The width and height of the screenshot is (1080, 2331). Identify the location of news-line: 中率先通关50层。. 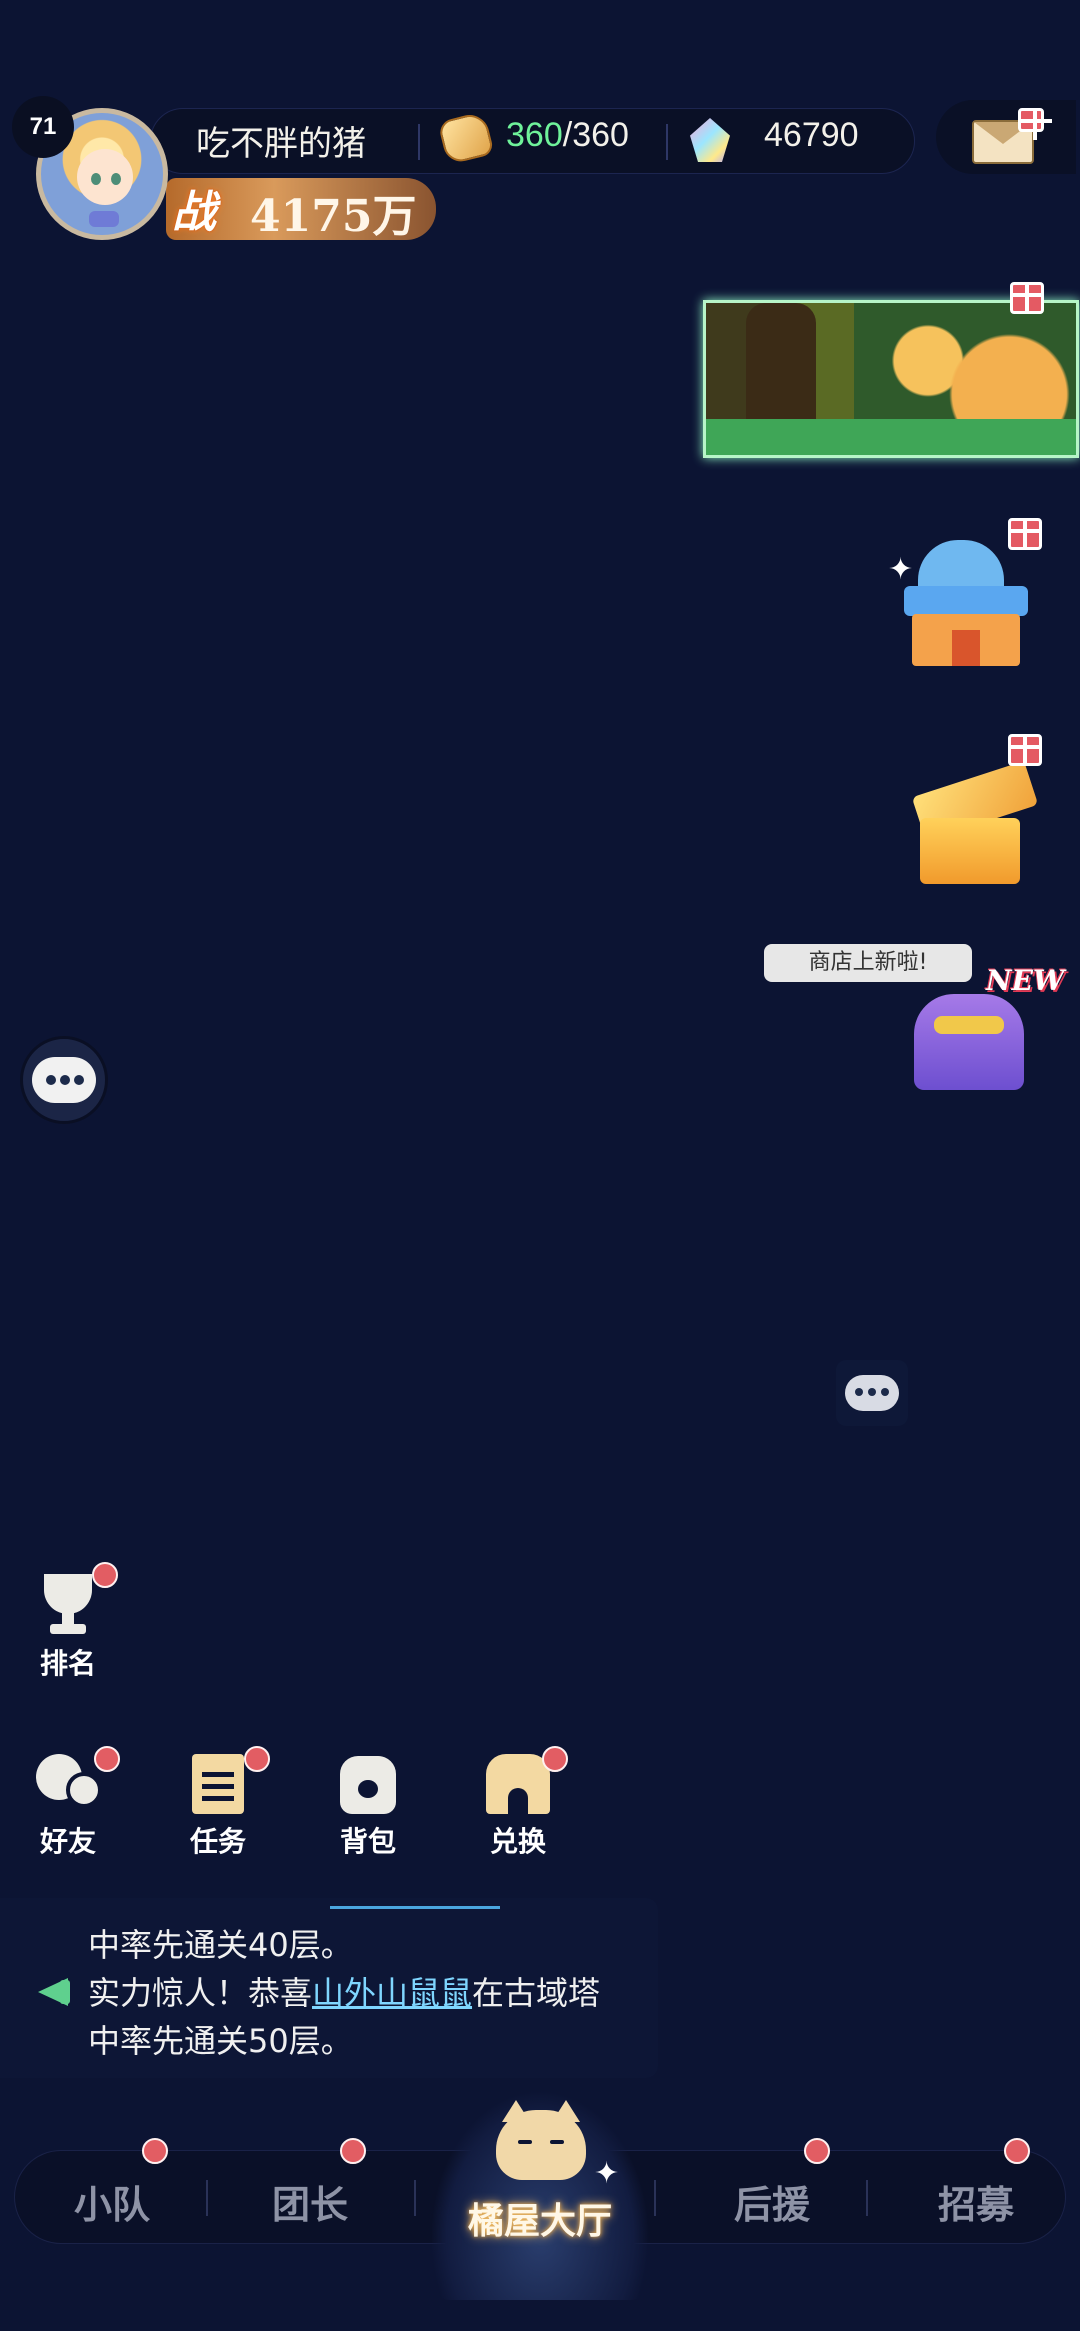
(220, 2041).